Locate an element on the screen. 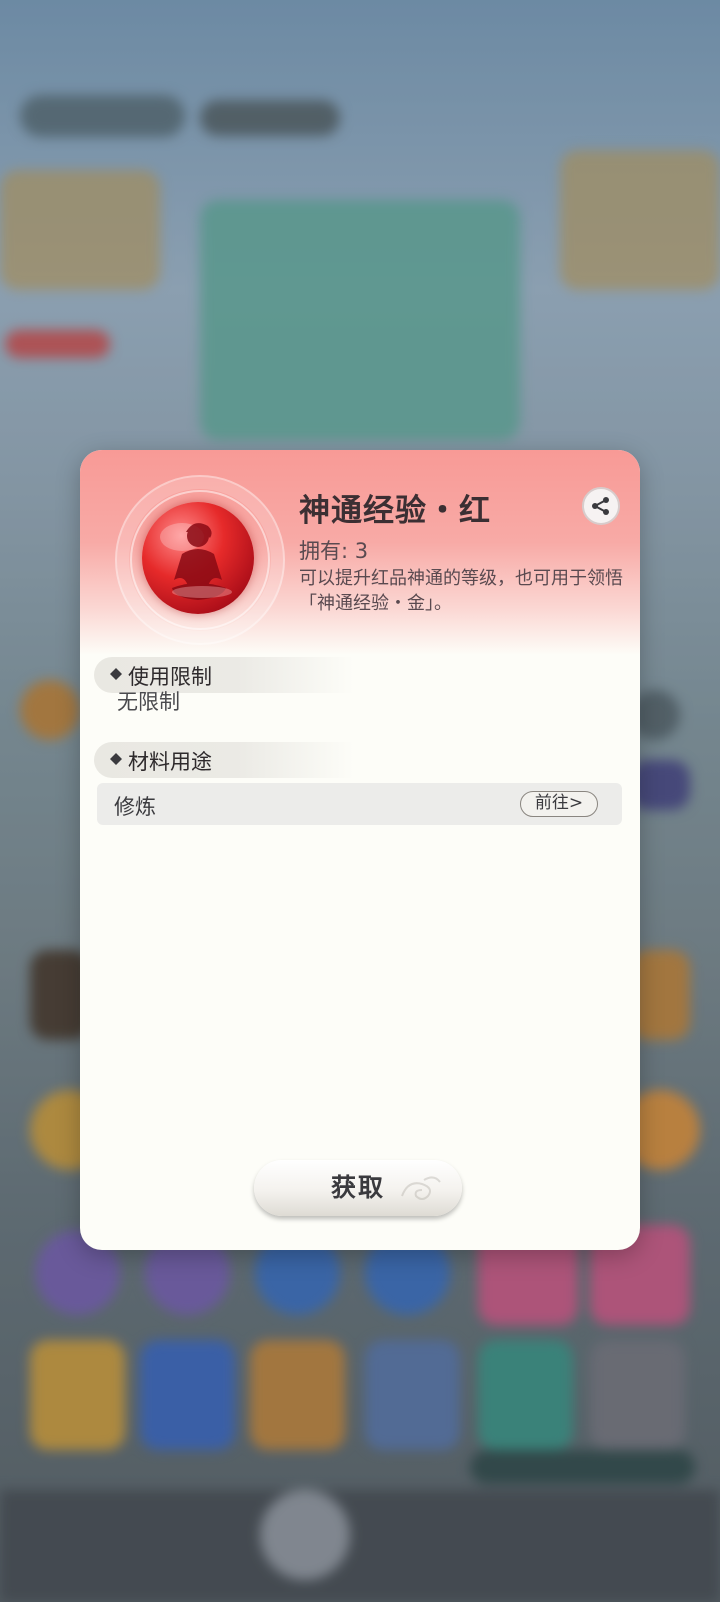 Image resolution: width=720 pixels, height=1602 pixels. share-button is located at coordinates (601, 506).